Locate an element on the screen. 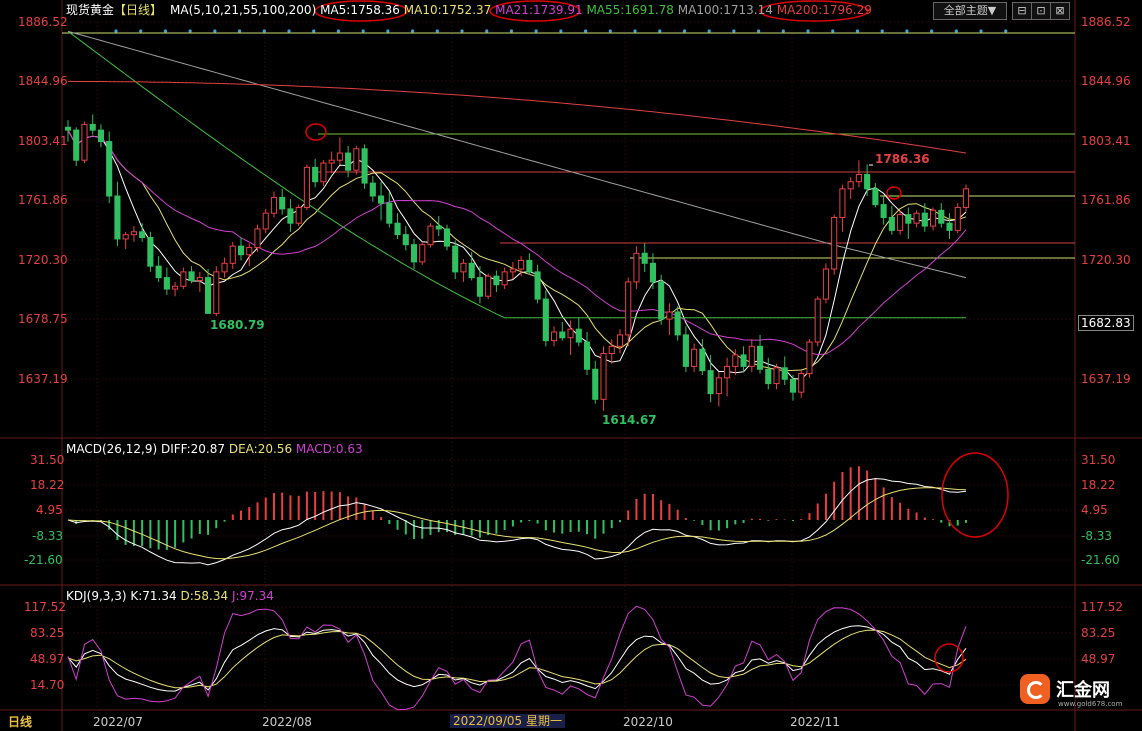  month-tick: 2022/08 is located at coordinates (287, 722).